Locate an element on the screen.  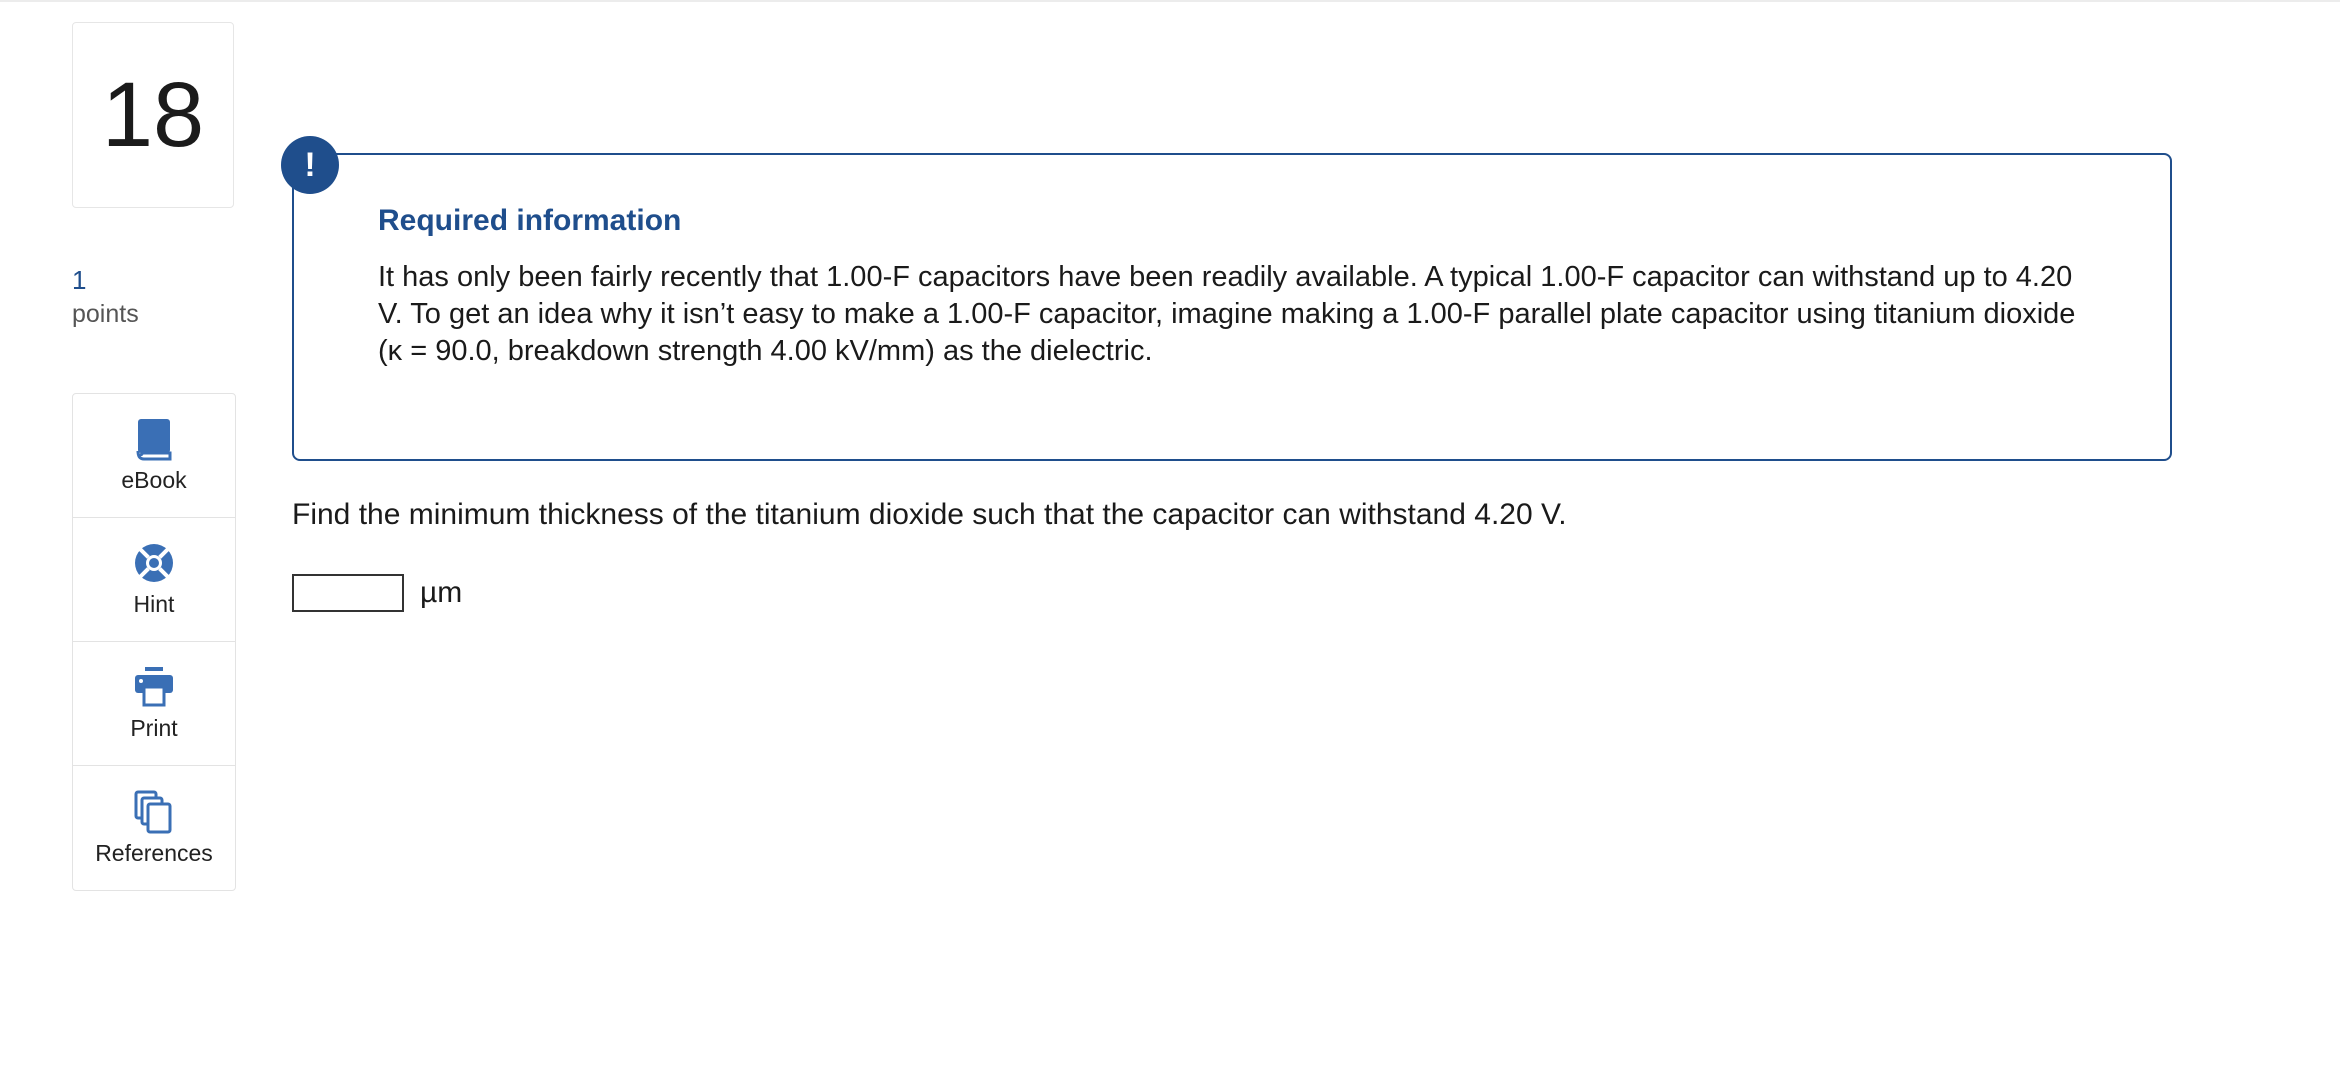
references-button: References is located at coordinates (154, 828).